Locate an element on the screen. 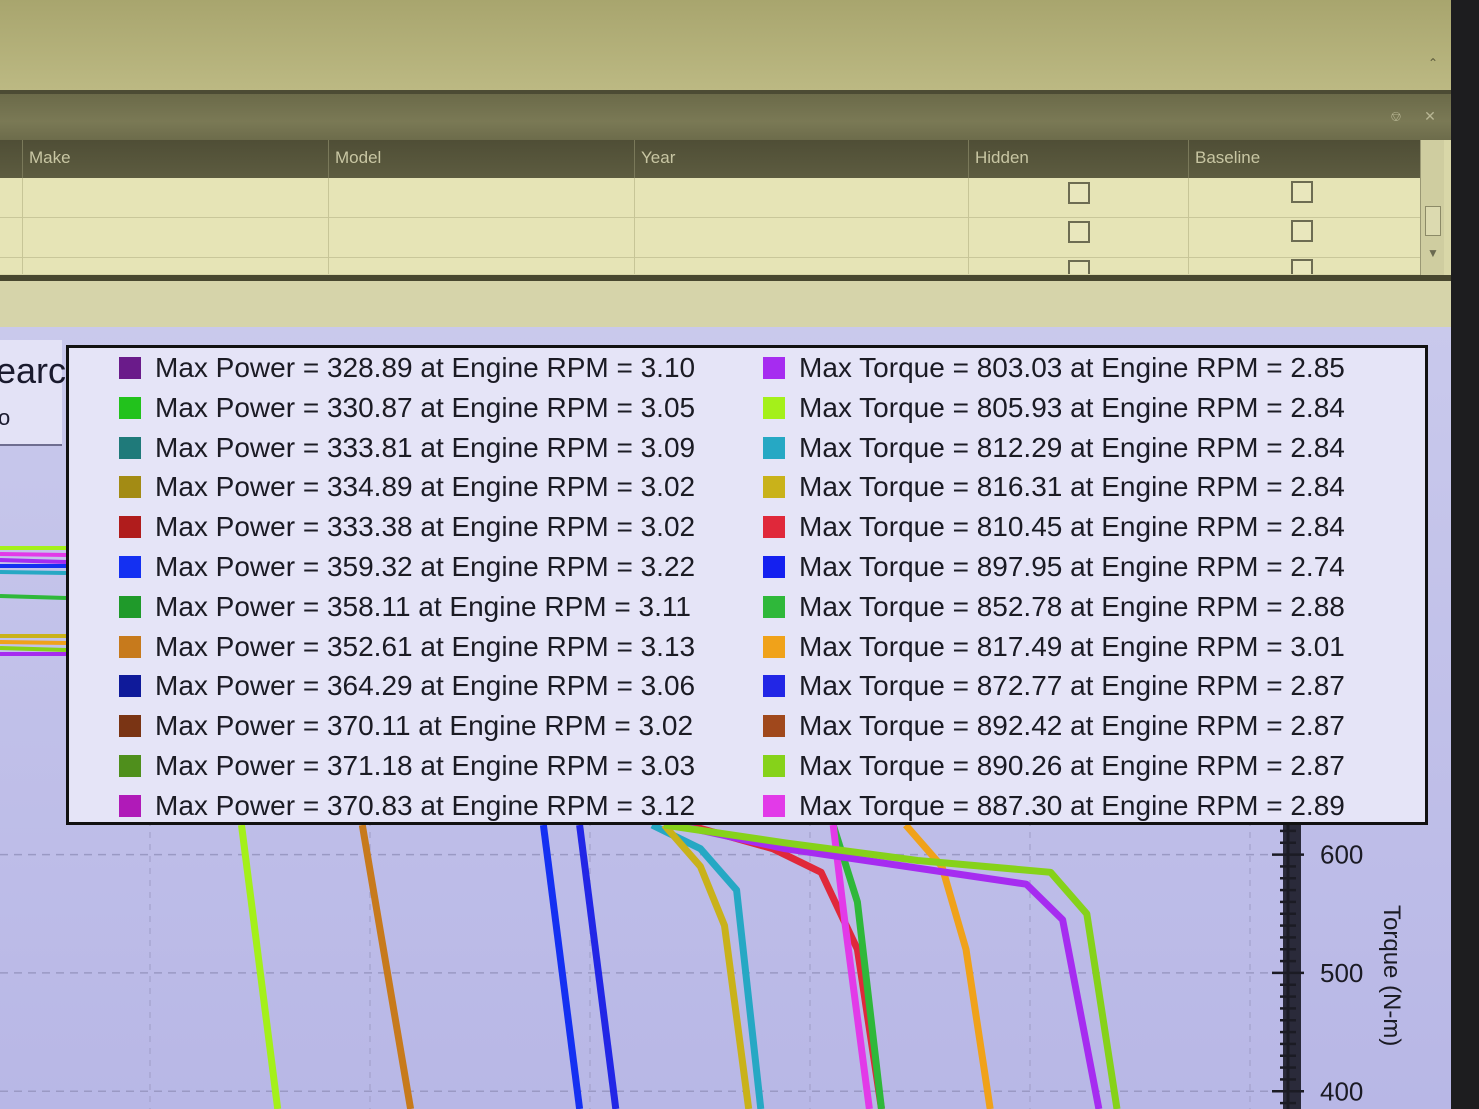 This screenshot has height=1109, width=1479. legend-item: Max Power = 333.38 at Engine RPM = 3.02 is located at coordinates (407, 527).